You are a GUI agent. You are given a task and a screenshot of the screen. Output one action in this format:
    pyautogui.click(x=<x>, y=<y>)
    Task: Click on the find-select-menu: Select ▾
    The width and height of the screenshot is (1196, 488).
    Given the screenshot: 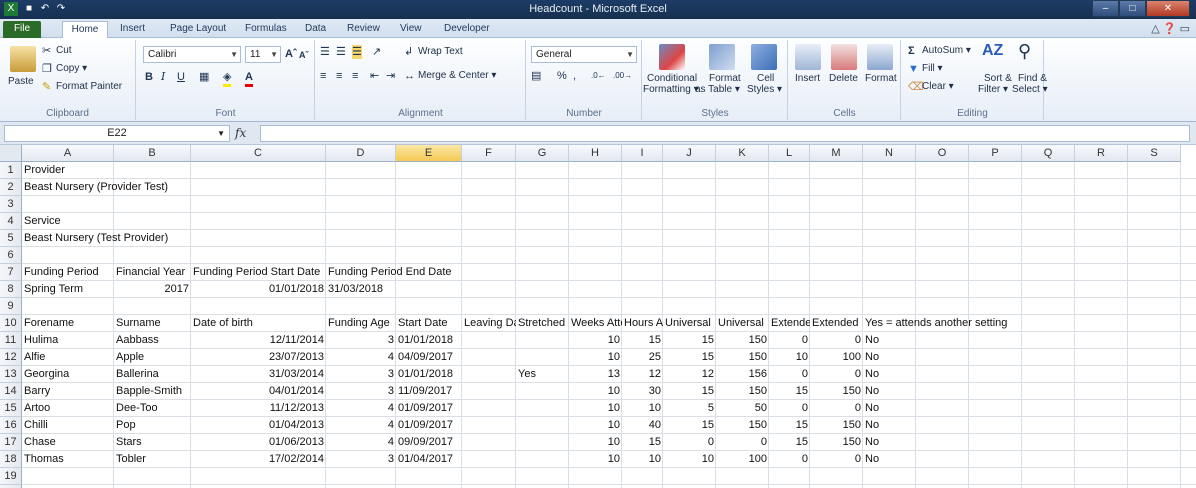 What is the action you would take?
    pyautogui.click(x=1030, y=89)
    